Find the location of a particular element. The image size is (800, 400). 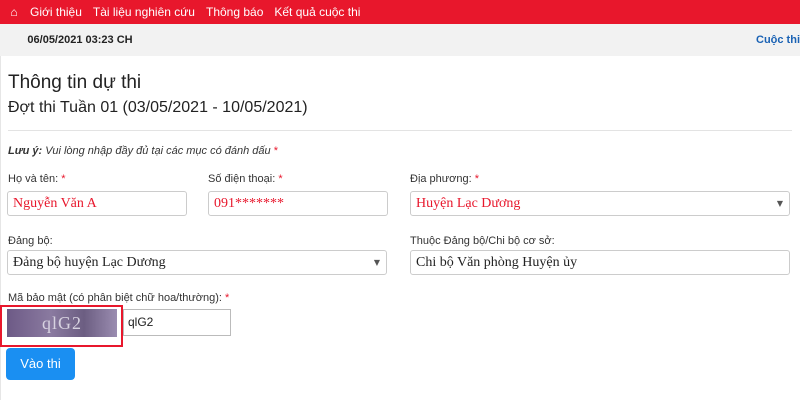

page-title: Thông tin dự thi is located at coordinates (75, 82).